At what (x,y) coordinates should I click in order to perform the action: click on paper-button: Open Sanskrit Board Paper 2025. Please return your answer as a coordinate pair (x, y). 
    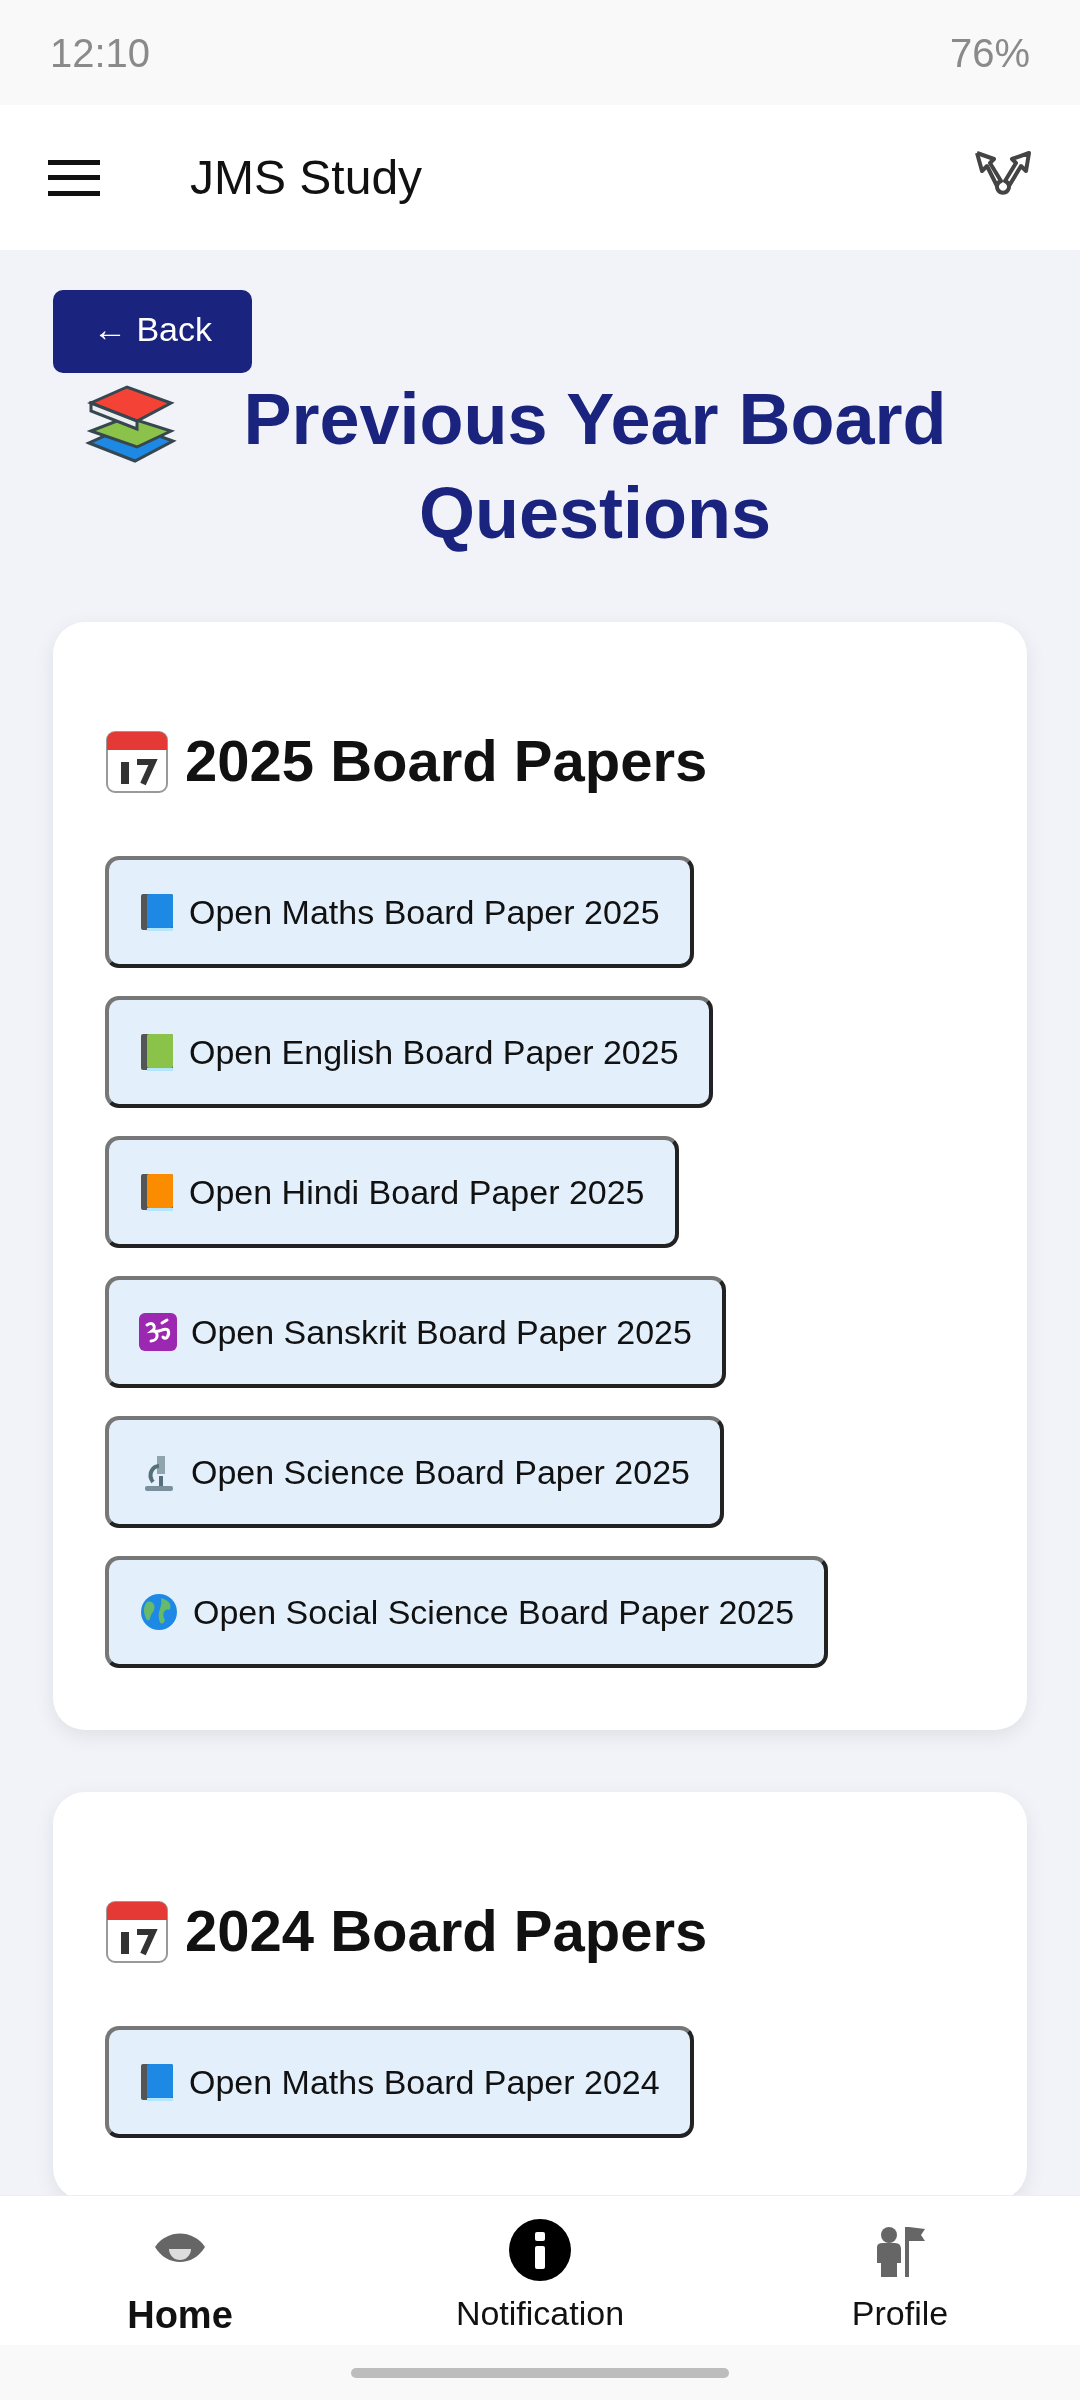
    Looking at the image, I should click on (415, 1332).